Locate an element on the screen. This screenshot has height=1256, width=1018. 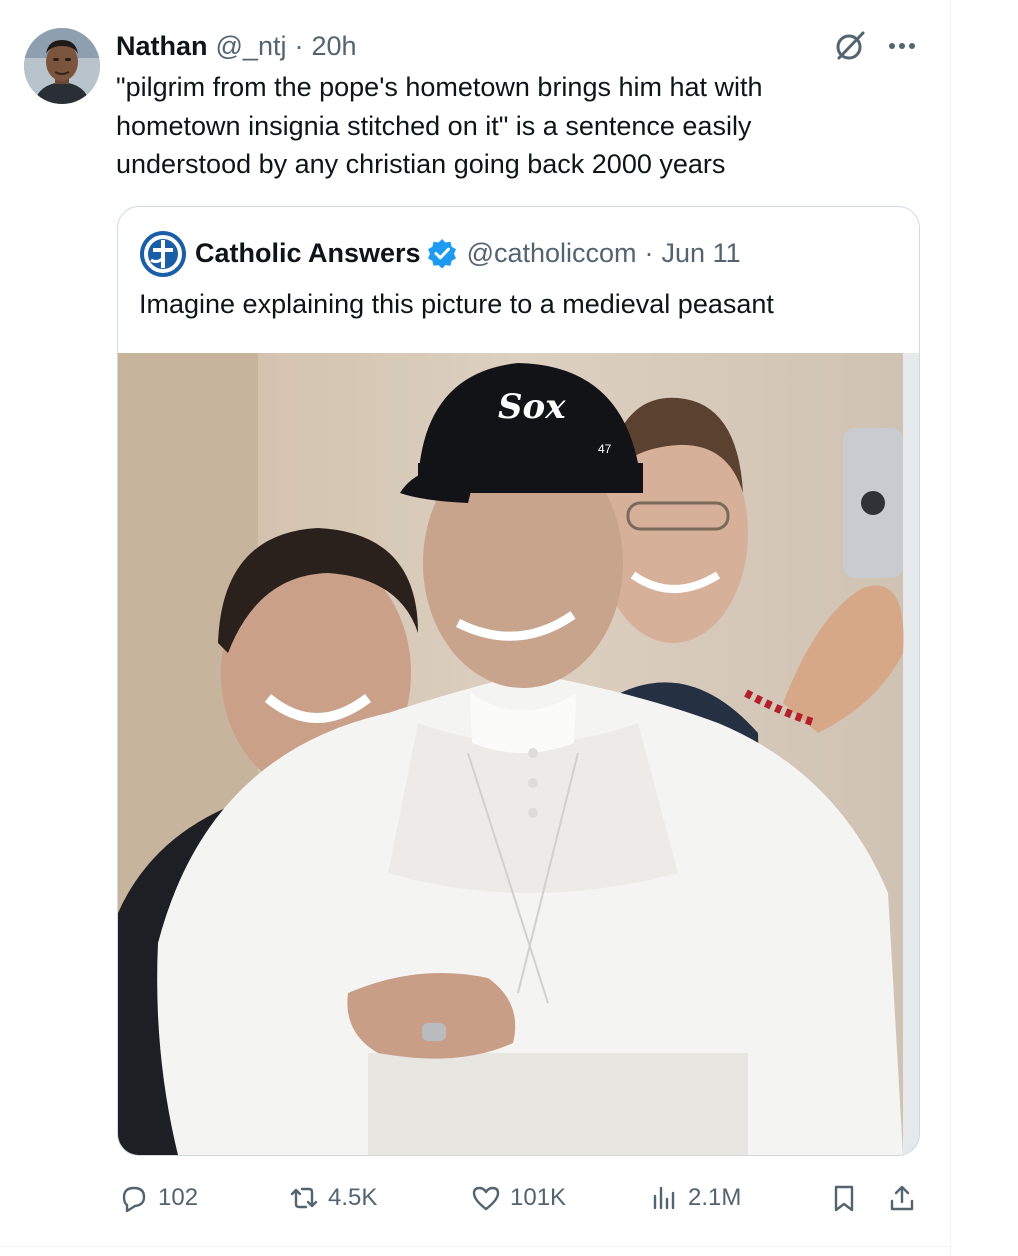
views-count: 2.1M is located at coordinates (715, 1197).